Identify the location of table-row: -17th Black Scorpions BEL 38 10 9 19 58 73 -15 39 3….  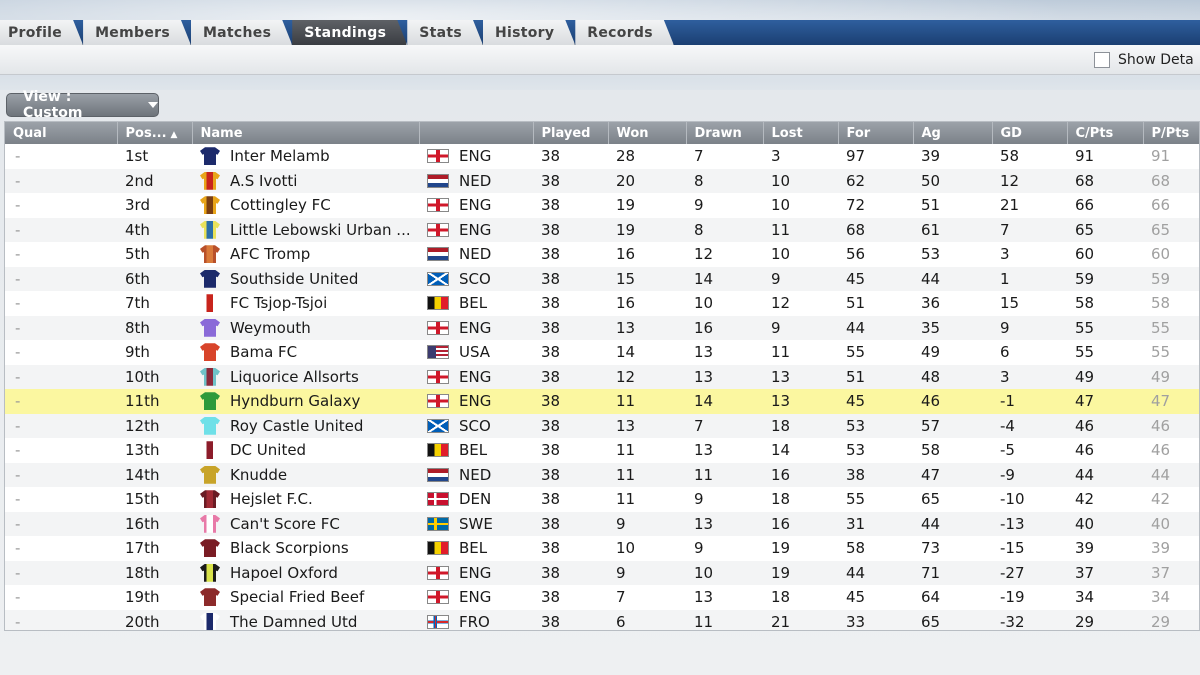
(602, 548).